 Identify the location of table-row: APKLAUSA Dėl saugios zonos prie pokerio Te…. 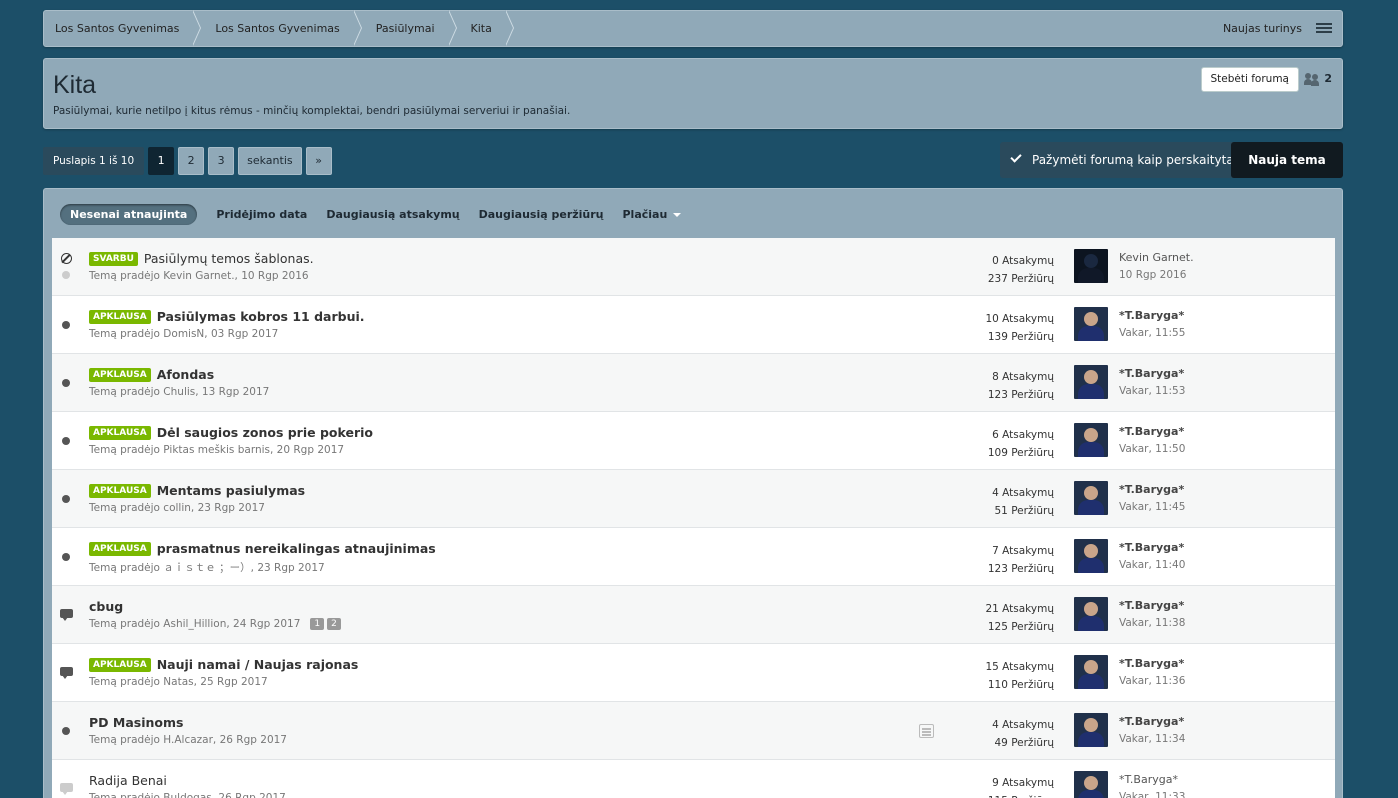
(693, 441).